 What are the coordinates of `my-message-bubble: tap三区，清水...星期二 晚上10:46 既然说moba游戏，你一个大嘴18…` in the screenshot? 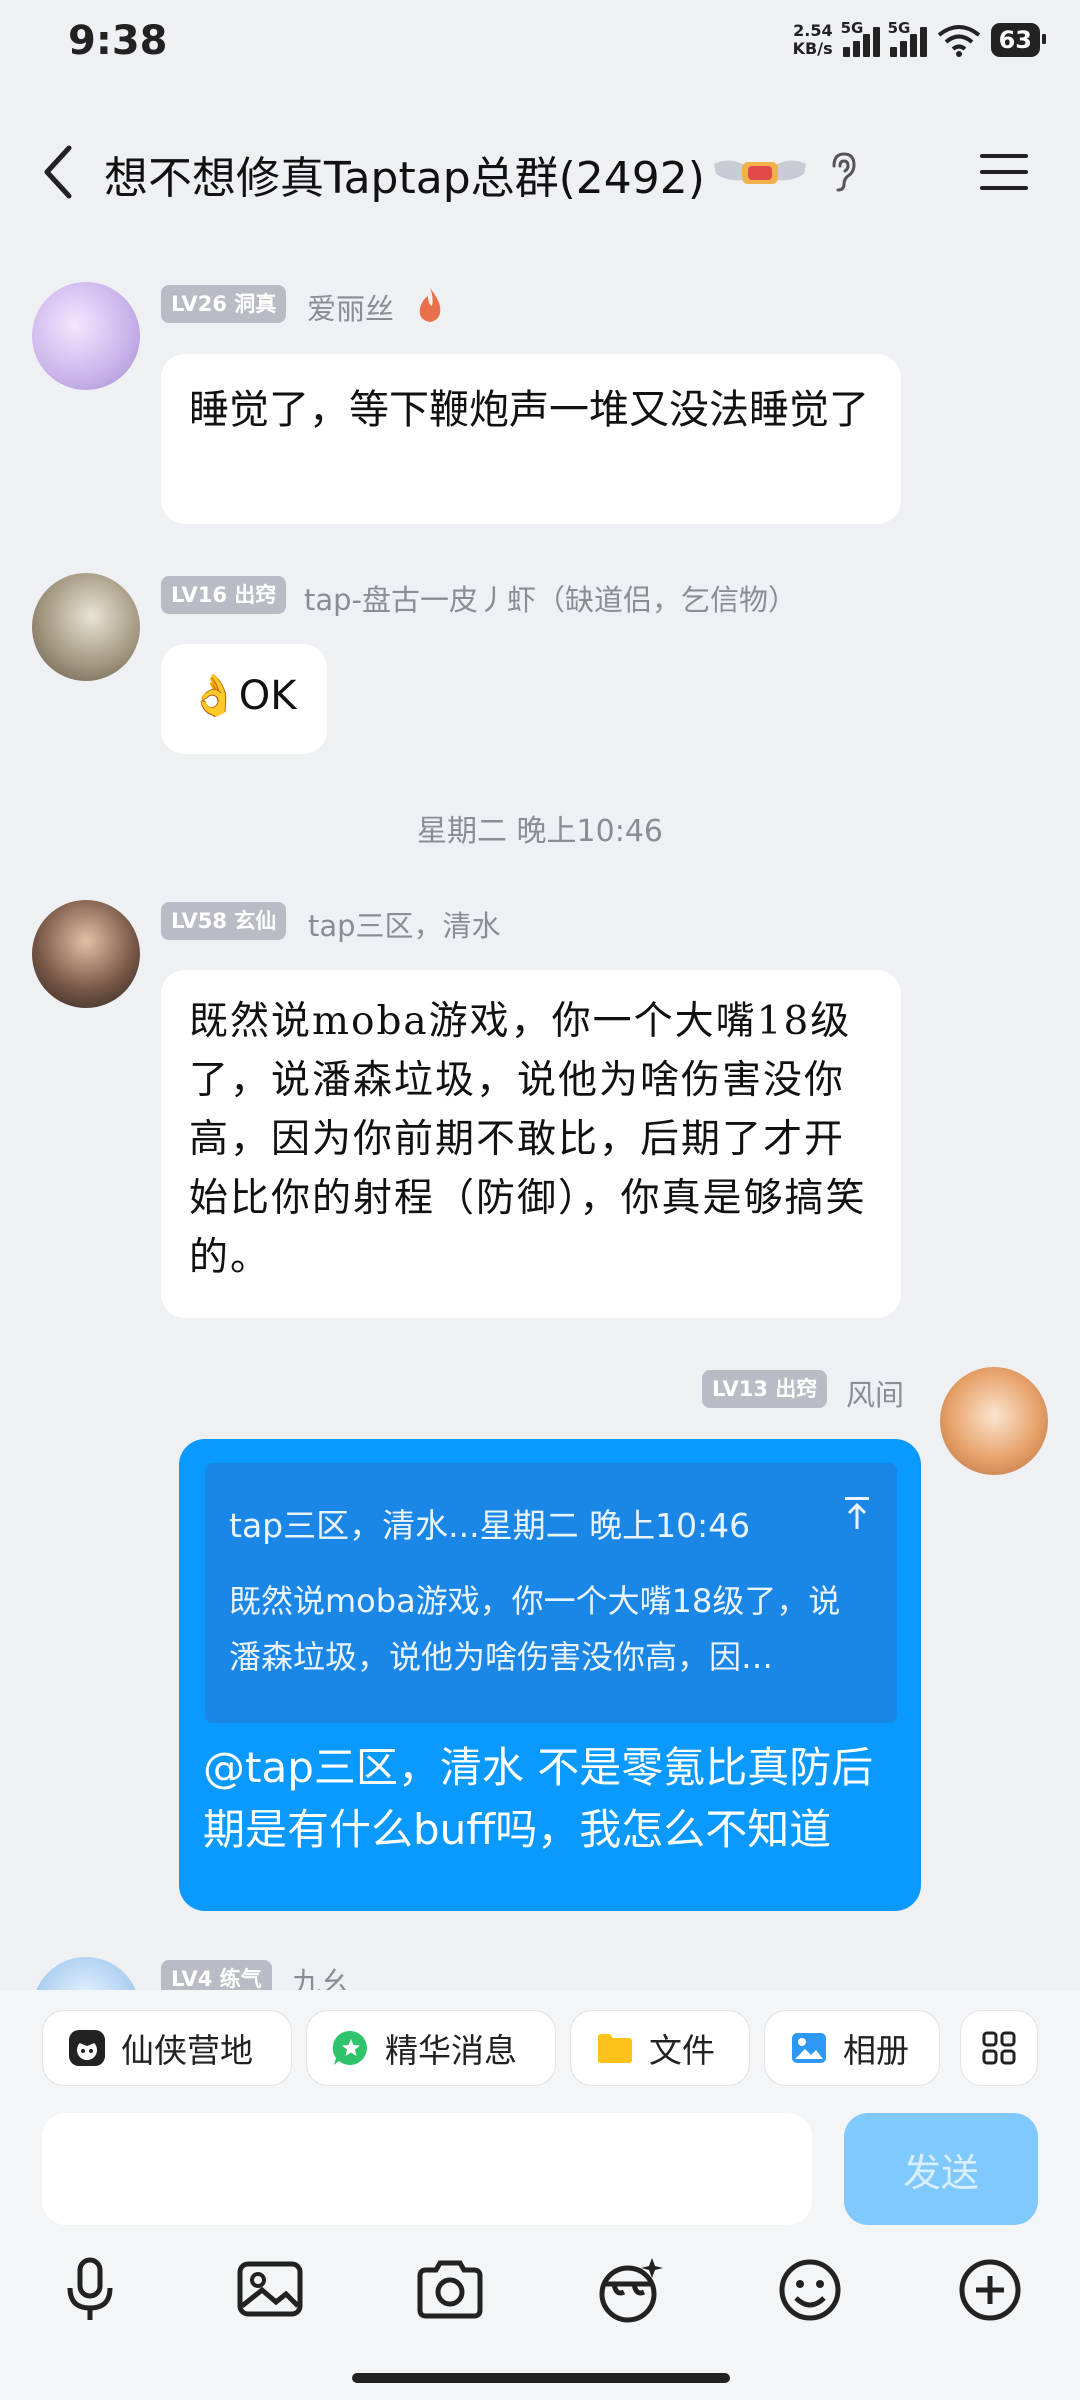 It's located at (550, 1675).